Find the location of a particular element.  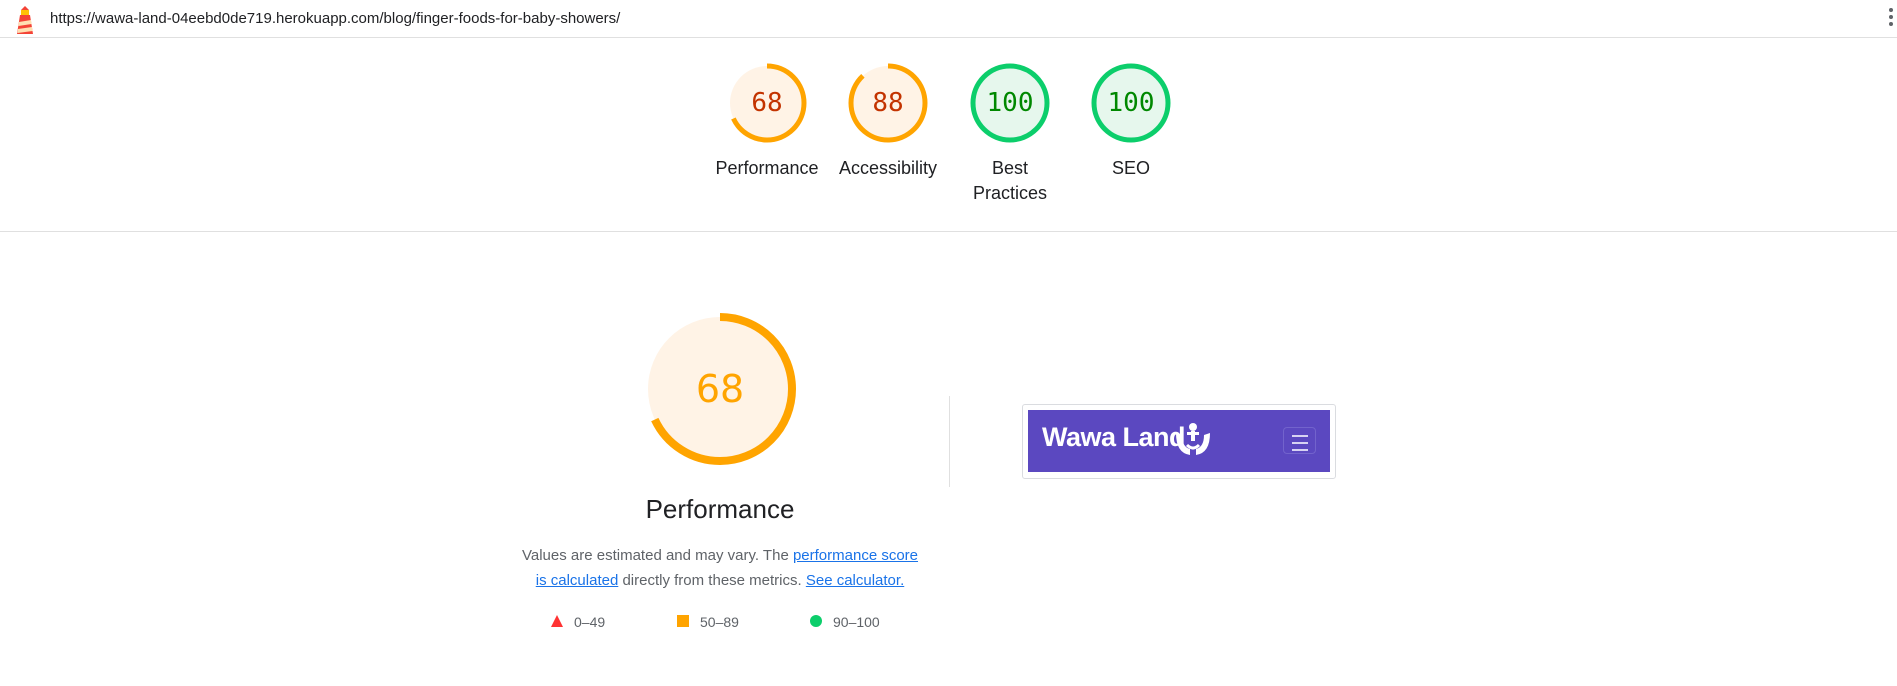

legend-pass: 90–100 is located at coordinates (844, 622).